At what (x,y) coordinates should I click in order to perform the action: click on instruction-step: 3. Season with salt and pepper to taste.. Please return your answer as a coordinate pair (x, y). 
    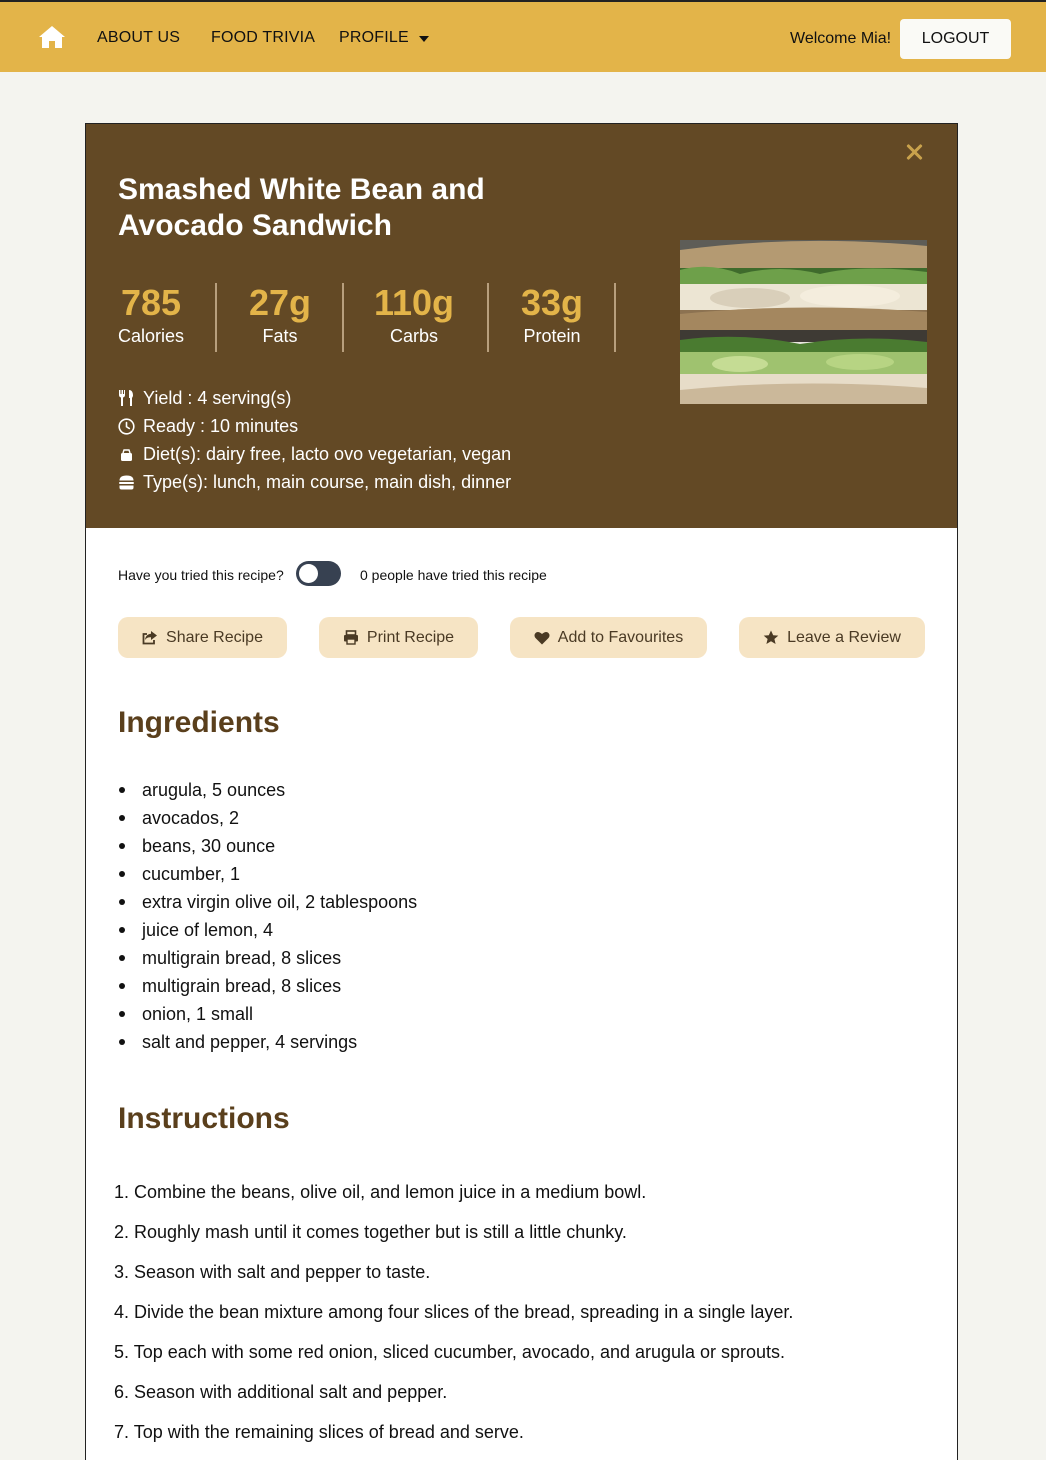
    Looking at the image, I should click on (272, 1272).